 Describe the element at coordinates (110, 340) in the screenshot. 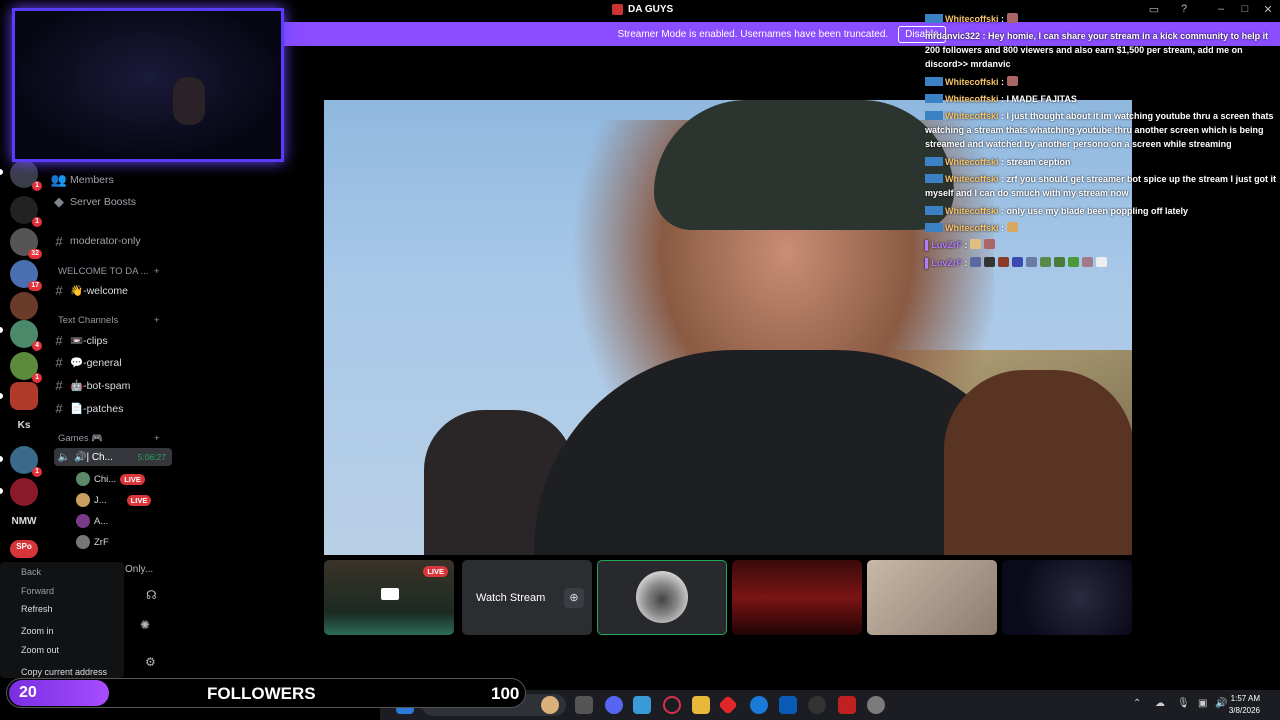

I see `channel-clips: # 📼-clips` at that location.